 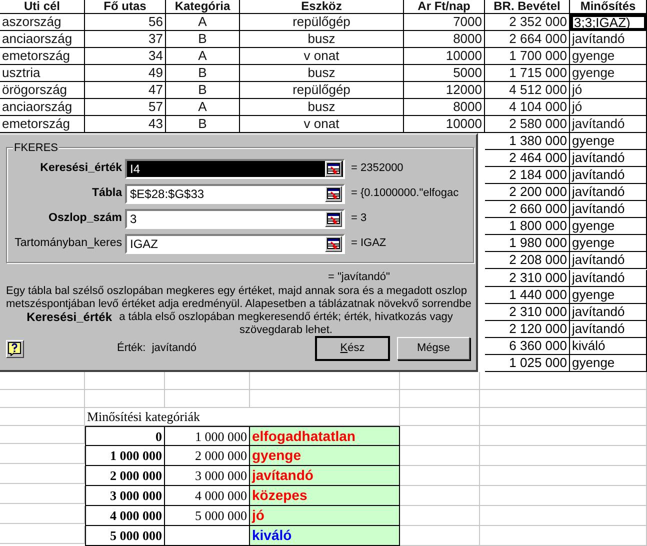 What do you see at coordinates (325, 476) in the screenshot?
I see `category-cell: javítandó` at bounding box center [325, 476].